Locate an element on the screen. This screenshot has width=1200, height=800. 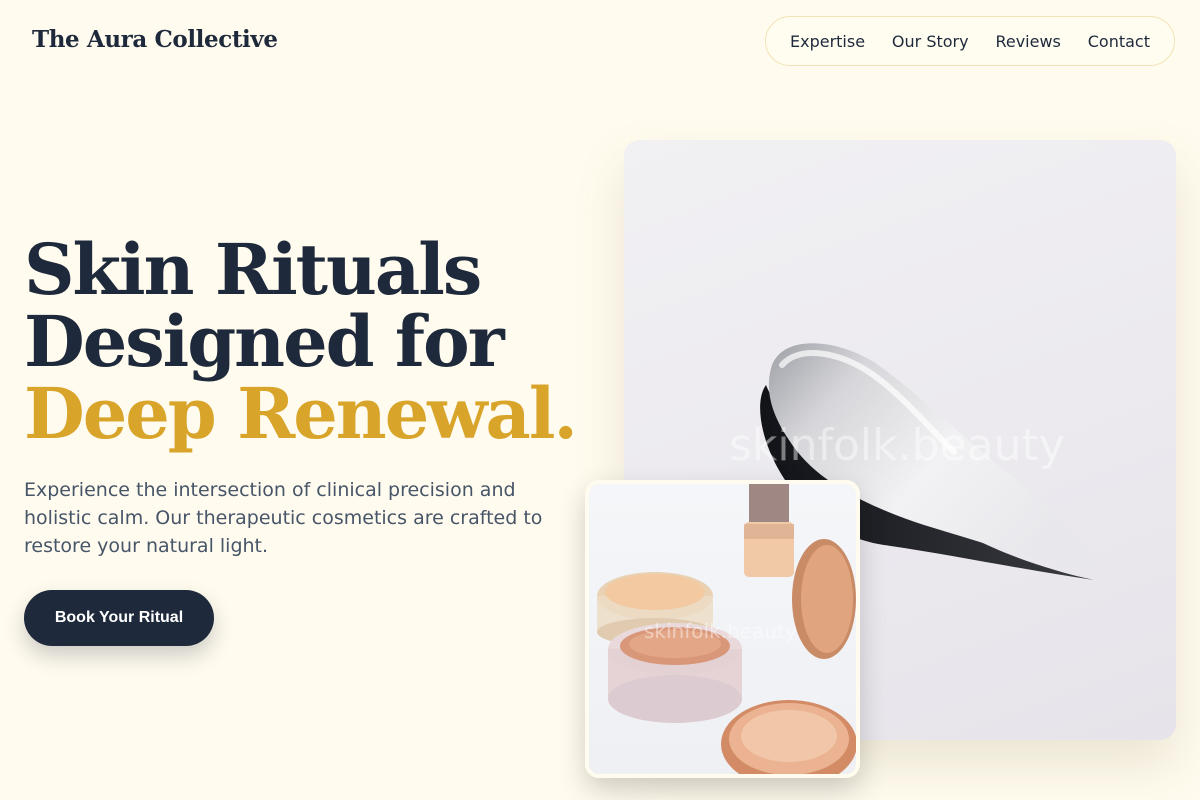
inset-image-watermark: skinfolk.beauty is located at coordinates (720, 631).